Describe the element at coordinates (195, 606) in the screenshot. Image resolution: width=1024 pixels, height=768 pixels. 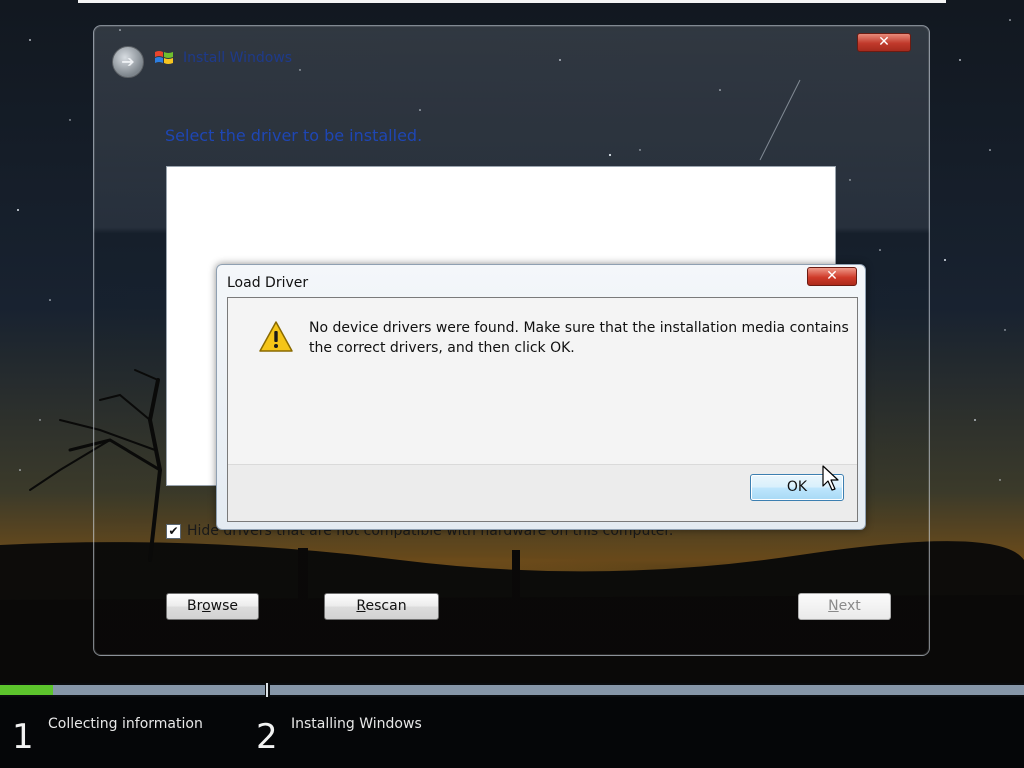
I see `browse-label-part: Br` at that location.